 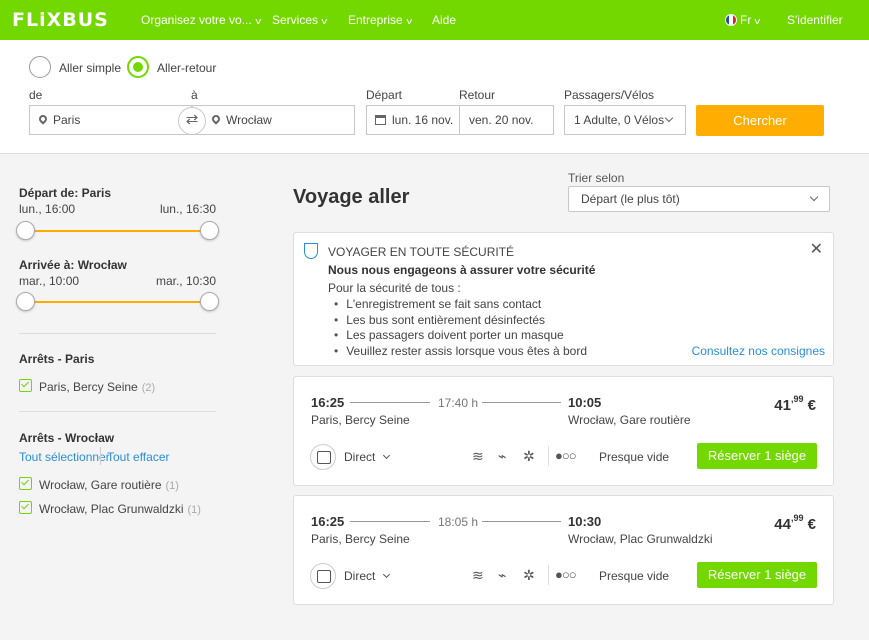 What do you see at coordinates (816, 249) in the screenshot?
I see `close-icon: ✕` at bounding box center [816, 249].